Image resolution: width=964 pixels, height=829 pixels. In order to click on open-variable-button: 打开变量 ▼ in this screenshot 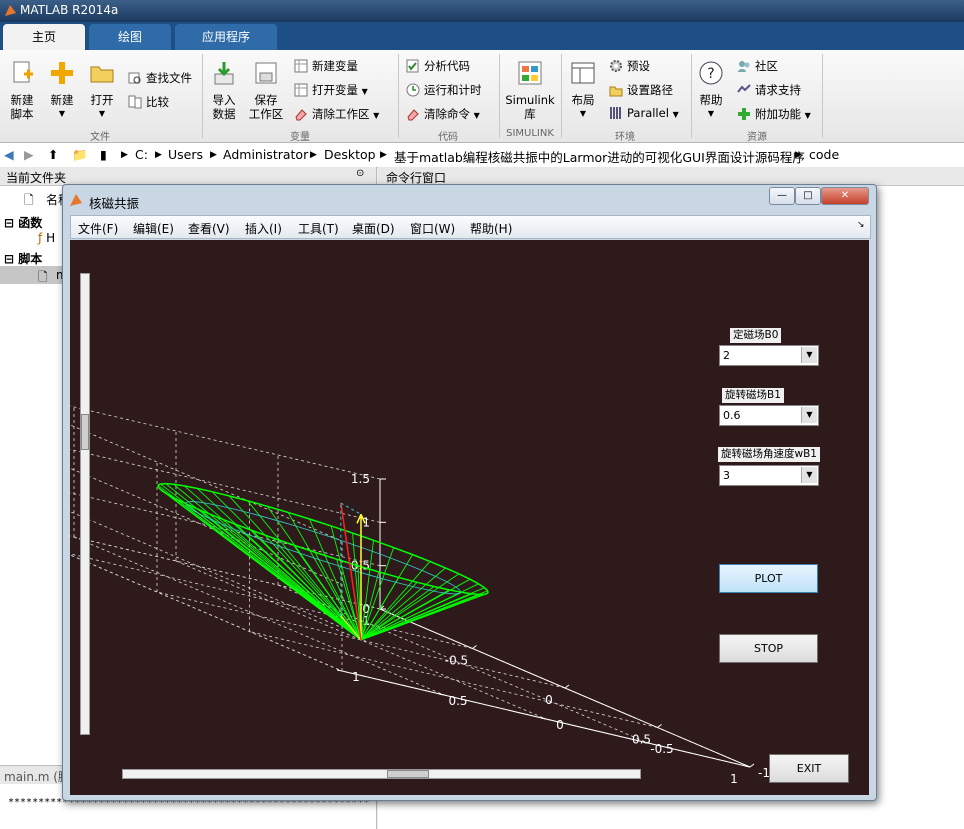, I will do `click(331, 90)`.